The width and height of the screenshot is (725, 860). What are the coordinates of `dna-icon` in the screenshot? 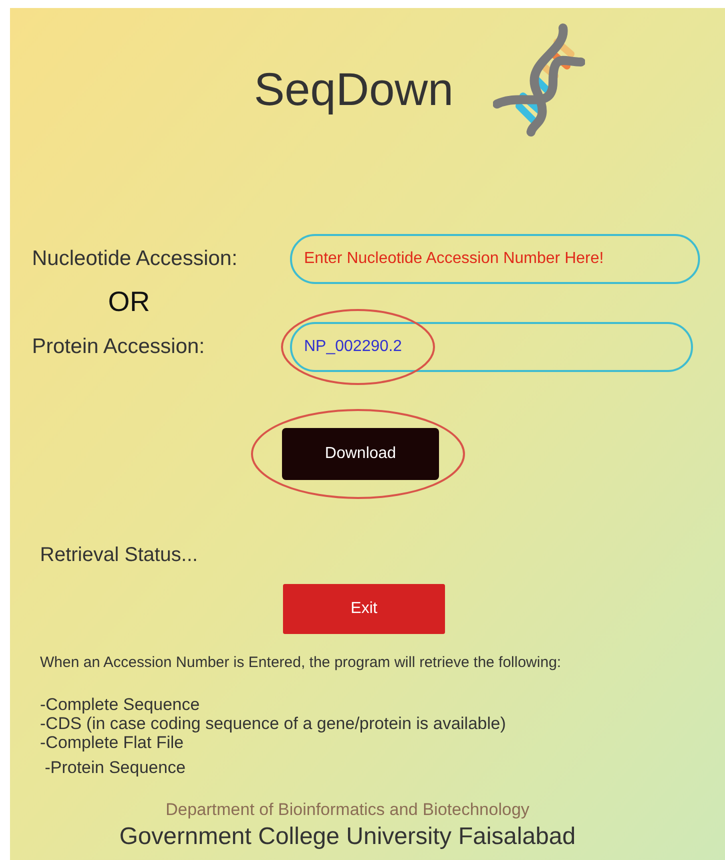 It's located at (539, 80).